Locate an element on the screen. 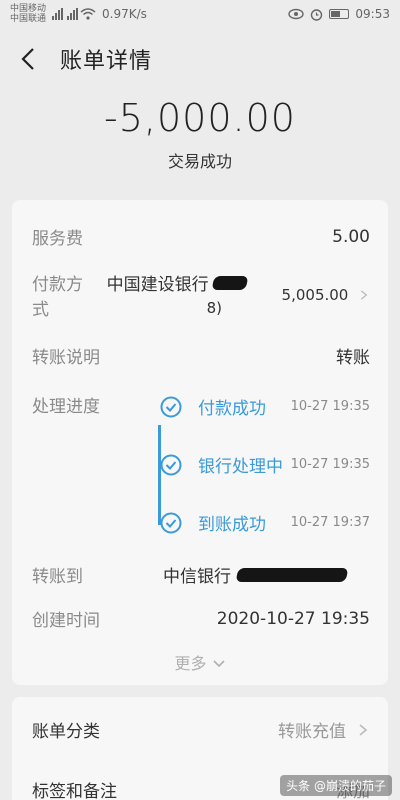 Image resolution: width=400 pixels, height=800 pixels. transfer-to-detail: 中信银行 is located at coordinates (256, 574).